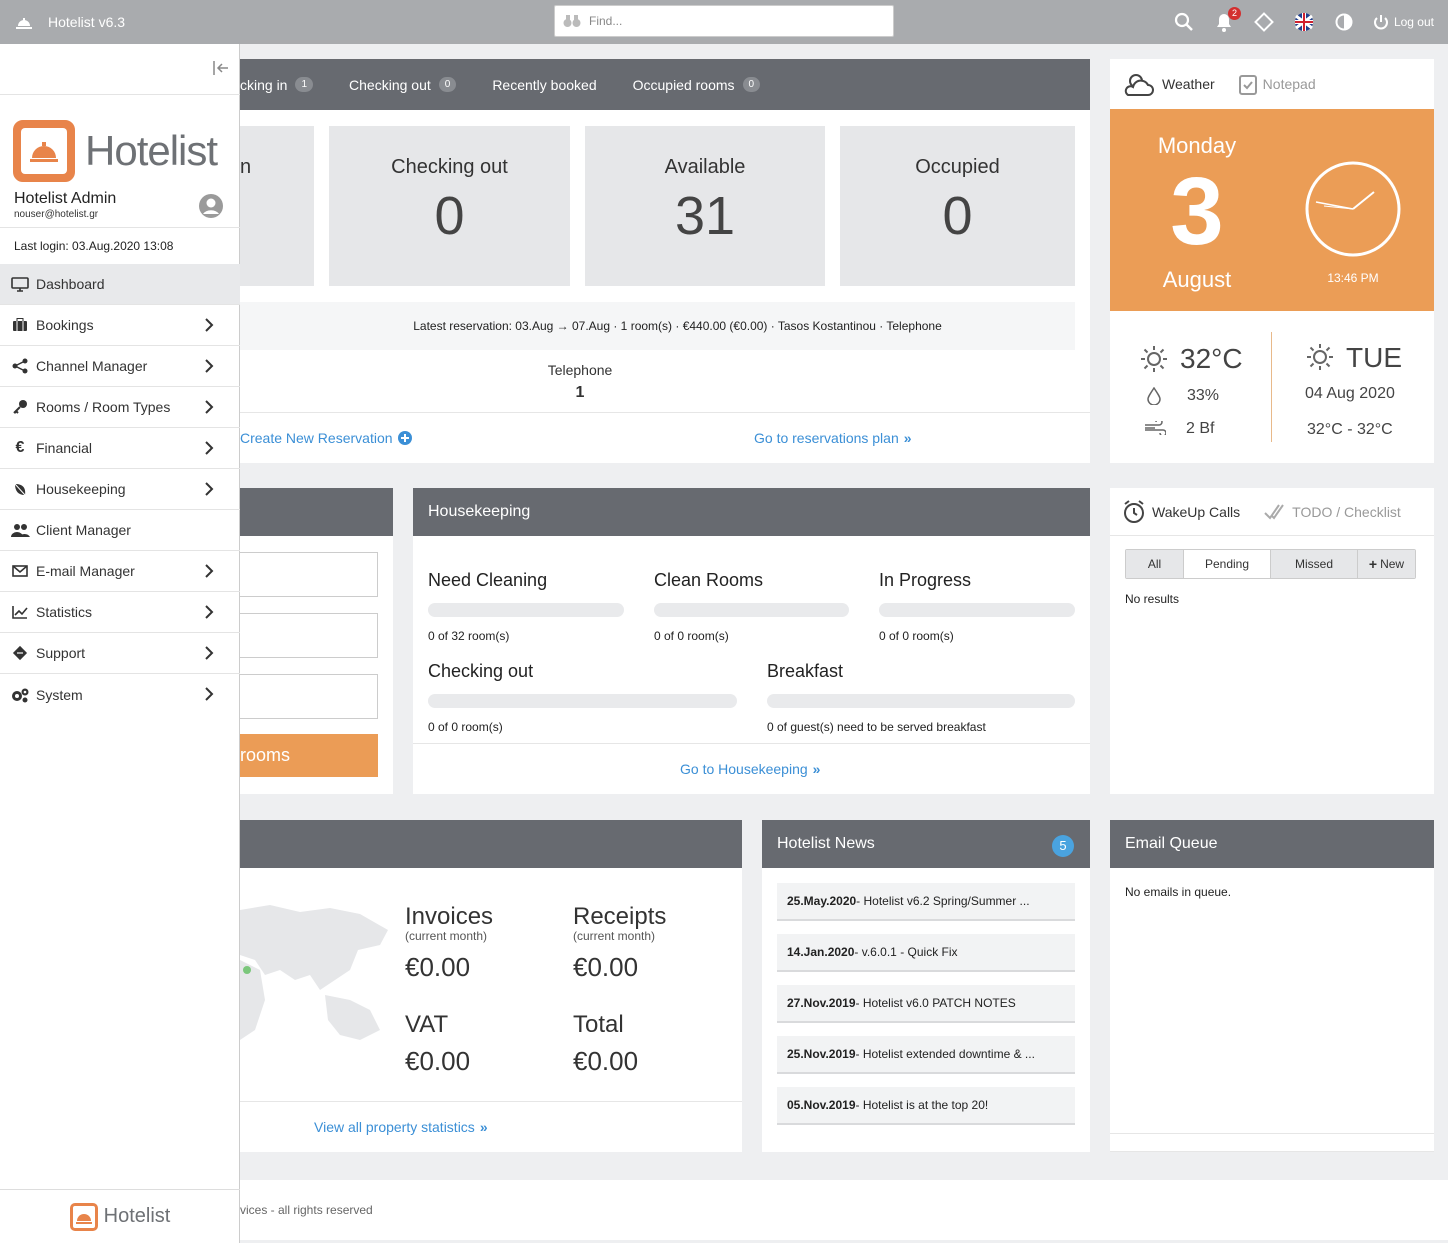  What do you see at coordinates (211, 206) in the screenshot?
I see `user-avatar-icon` at bounding box center [211, 206].